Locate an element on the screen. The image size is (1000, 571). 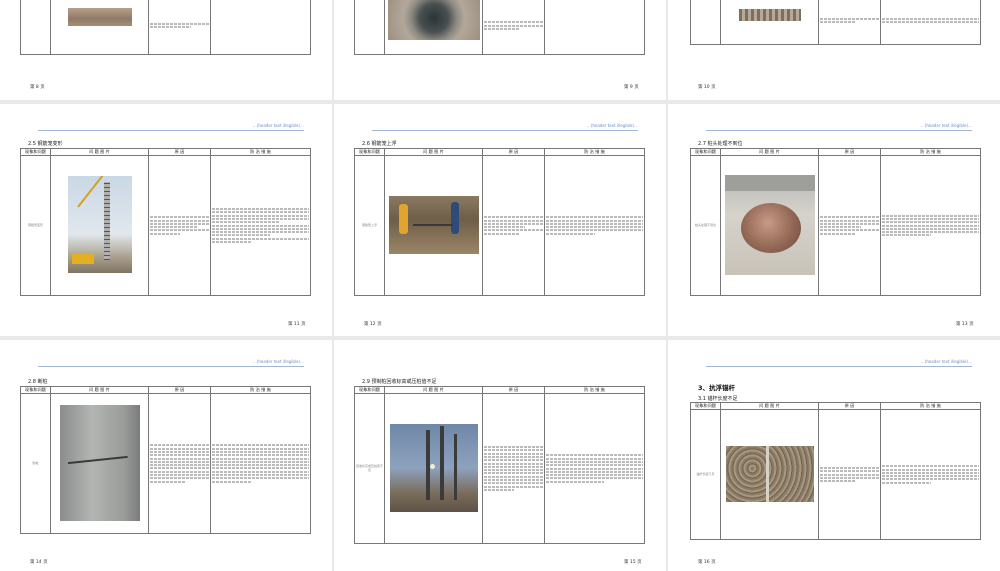
row-label: 回收标高或压桩值不足 is located at coordinates (369, 468).